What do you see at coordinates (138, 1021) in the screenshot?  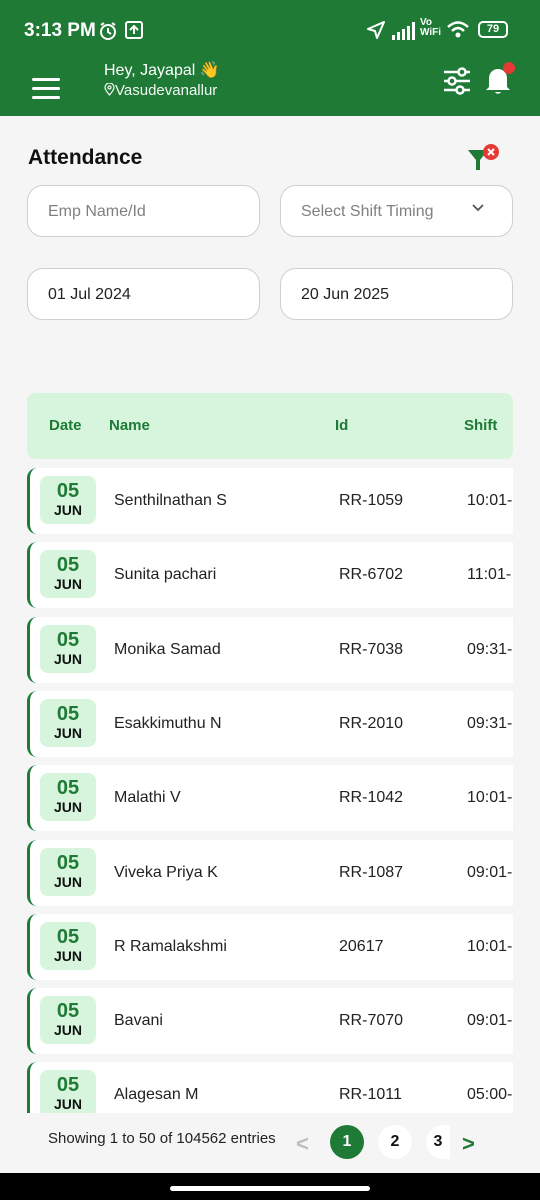 I see `employee-name: Bavani` at bounding box center [138, 1021].